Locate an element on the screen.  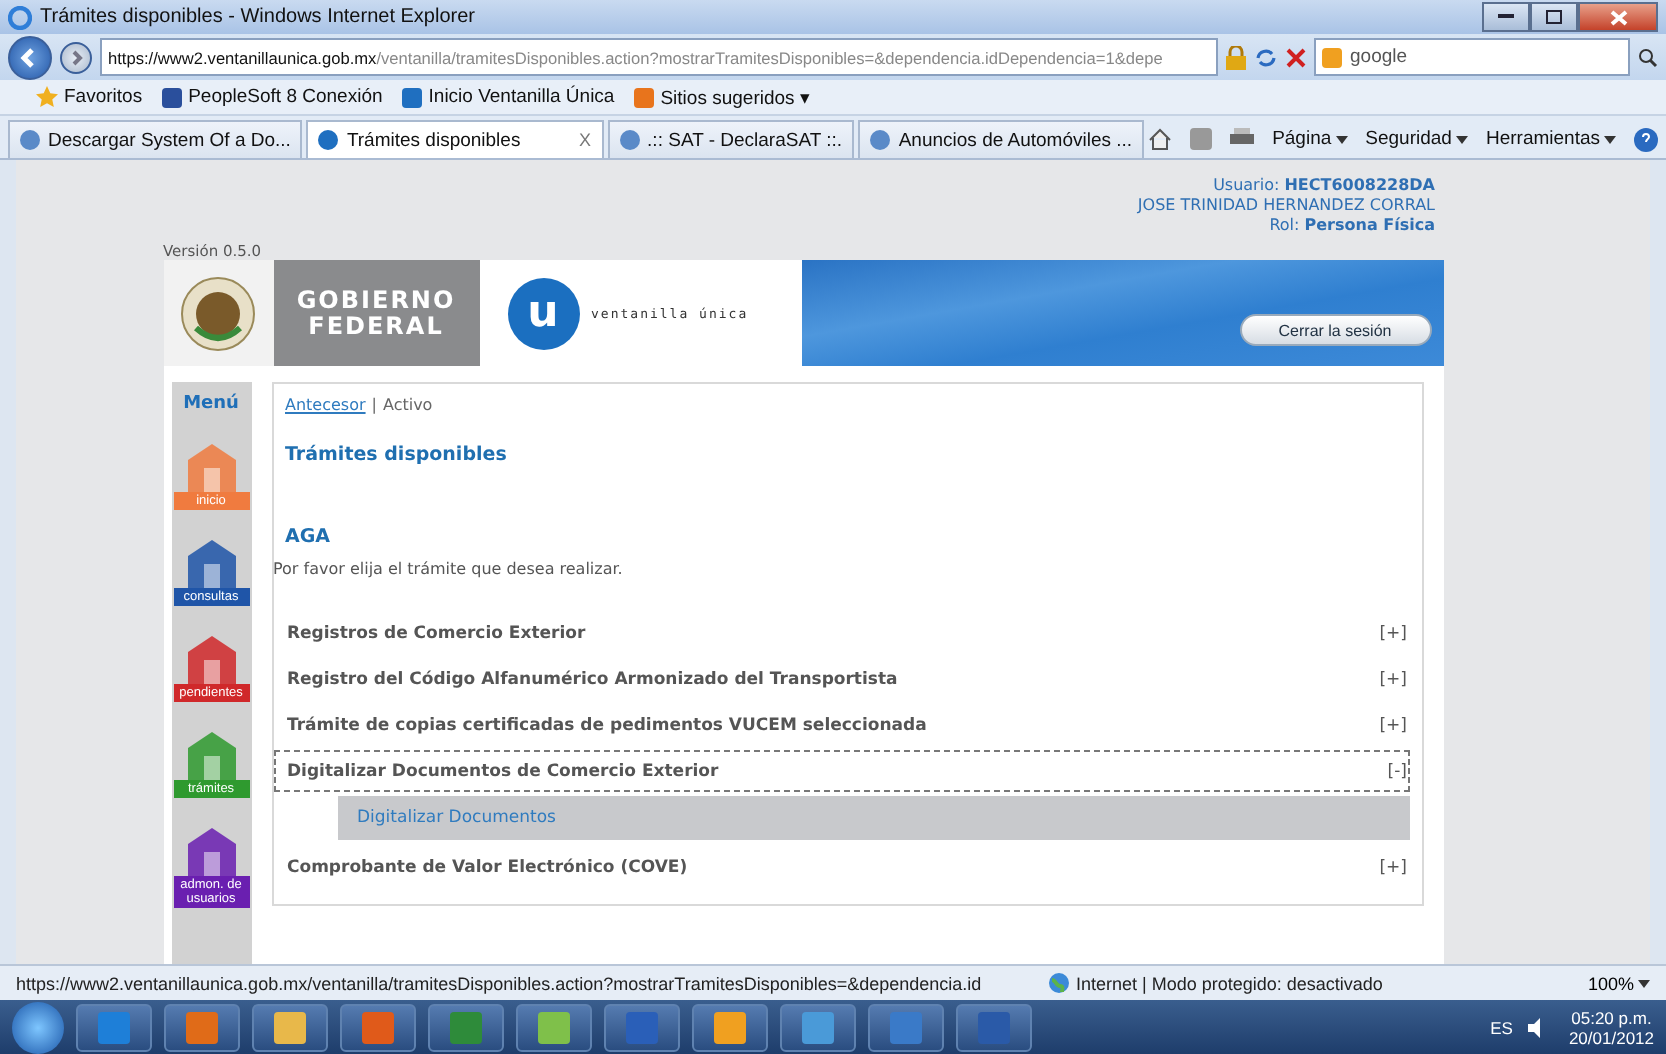
globe-icon is located at coordinates (1058, 983).